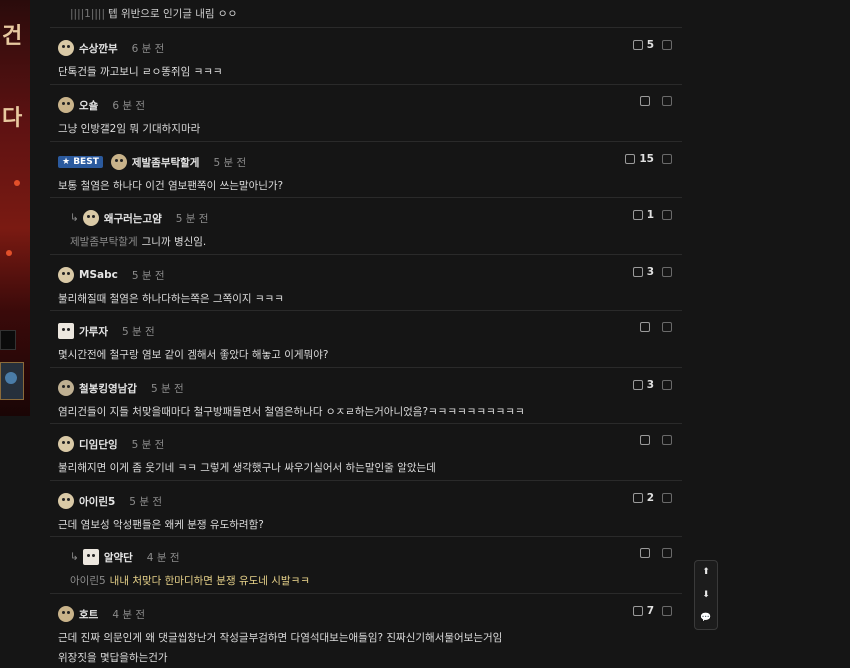 Image resolution: width=850 pixels, height=668 pixels. What do you see at coordinates (705, 618) in the screenshot?
I see `comment-icon: 💬` at bounding box center [705, 618].